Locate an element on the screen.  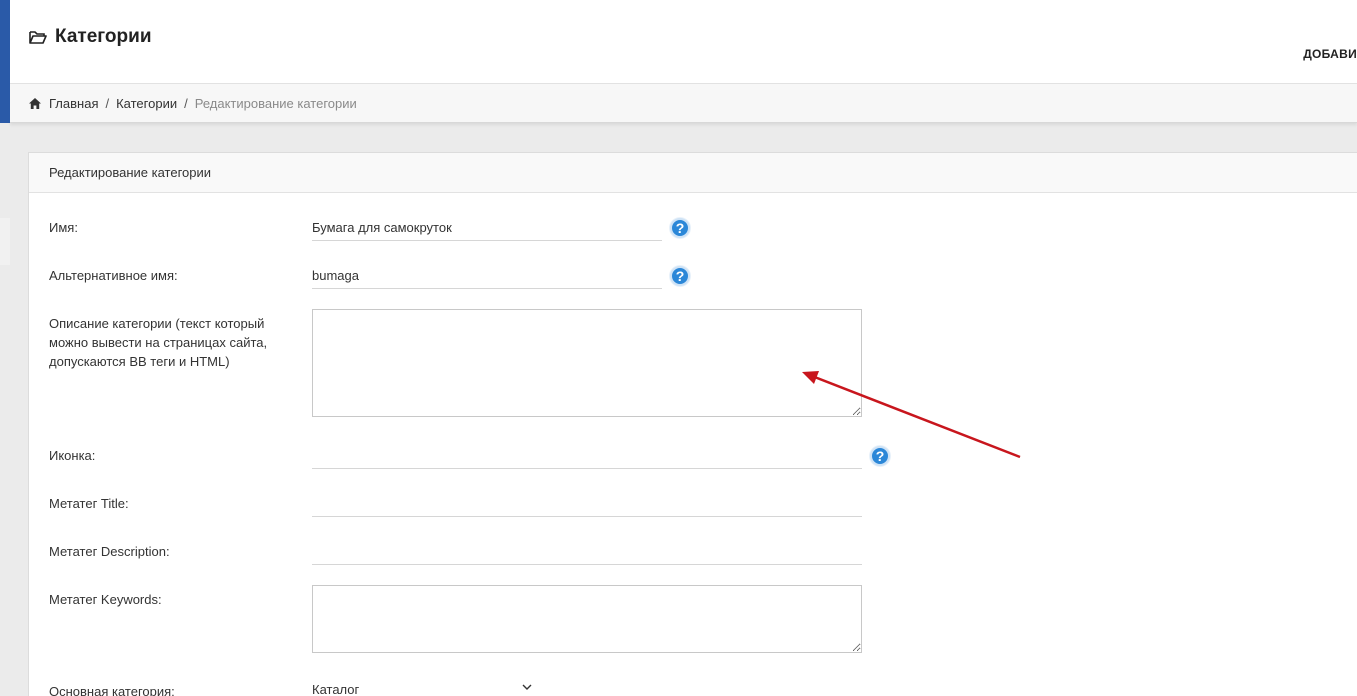
meta-description-label: Метатег Description: is located at coordinates (109, 551).